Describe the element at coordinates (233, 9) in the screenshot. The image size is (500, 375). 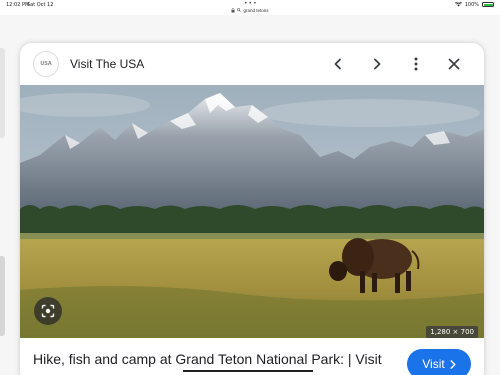
I see `lock-icon` at that location.